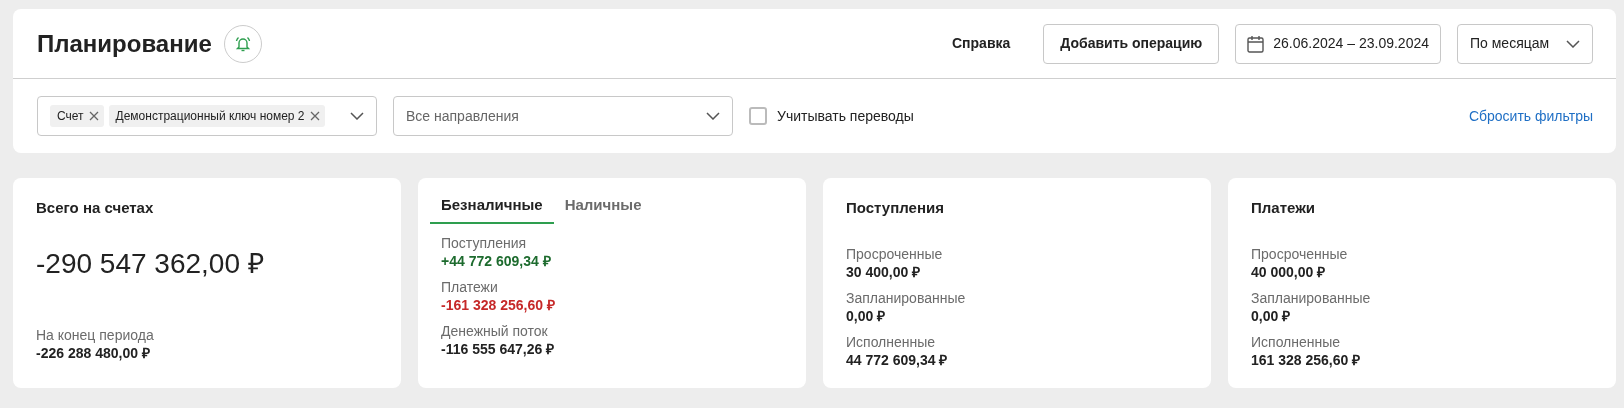 The width and height of the screenshot is (1624, 408). I want to click on date-range-field: 26.06.2024 – 23.09.2024, so click(1338, 43).